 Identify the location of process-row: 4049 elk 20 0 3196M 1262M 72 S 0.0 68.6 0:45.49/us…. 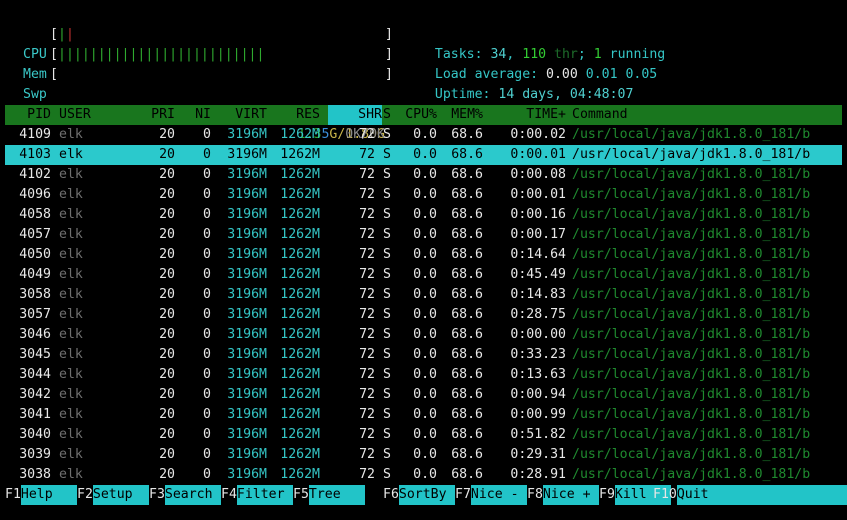
(423, 275).